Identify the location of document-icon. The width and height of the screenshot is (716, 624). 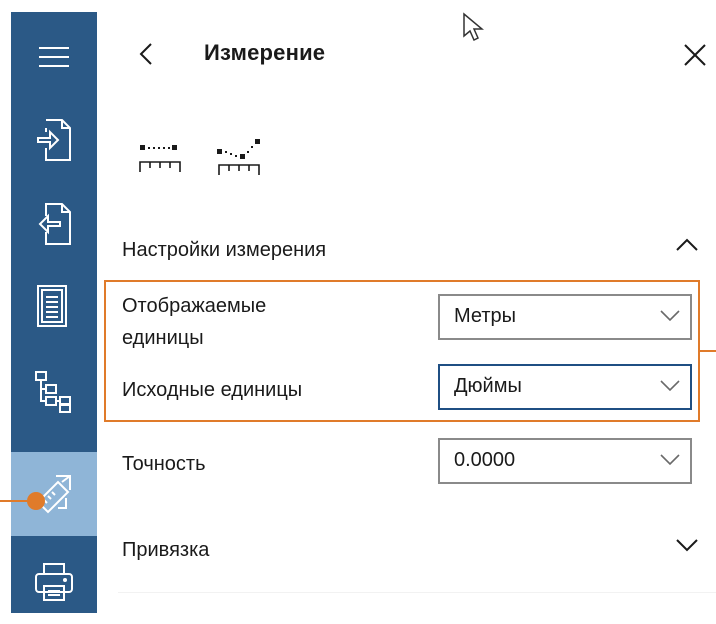
(52, 306).